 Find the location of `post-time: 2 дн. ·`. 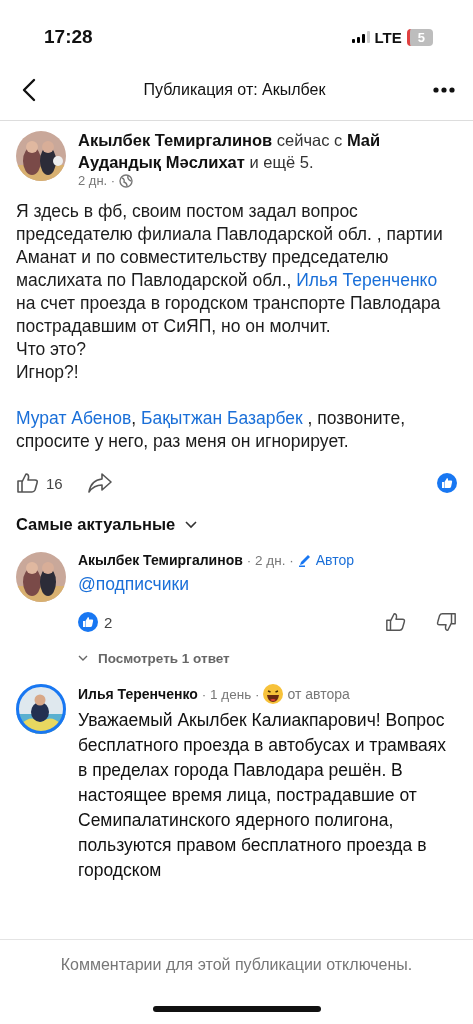

post-time: 2 дн. · is located at coordinates (97, 180).